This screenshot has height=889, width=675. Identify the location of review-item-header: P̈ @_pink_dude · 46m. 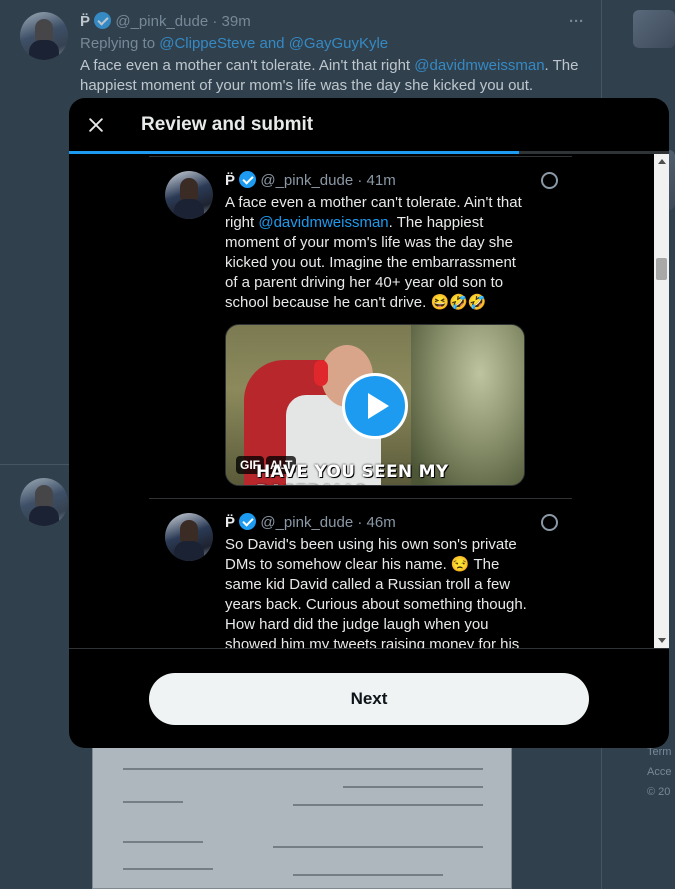
(310, 523).